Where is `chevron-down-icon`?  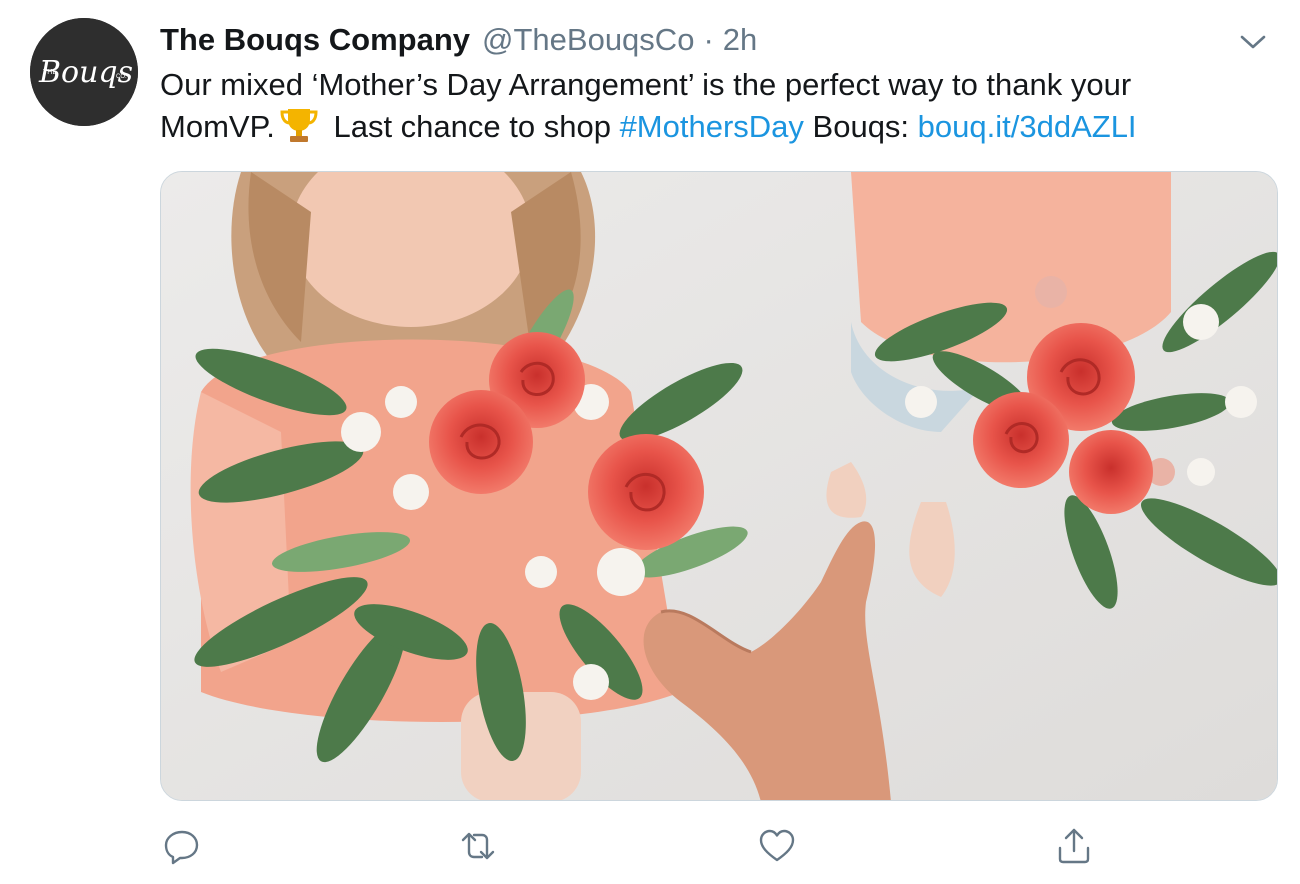
chevron-down-icon is located at coordinates (1253, 42).